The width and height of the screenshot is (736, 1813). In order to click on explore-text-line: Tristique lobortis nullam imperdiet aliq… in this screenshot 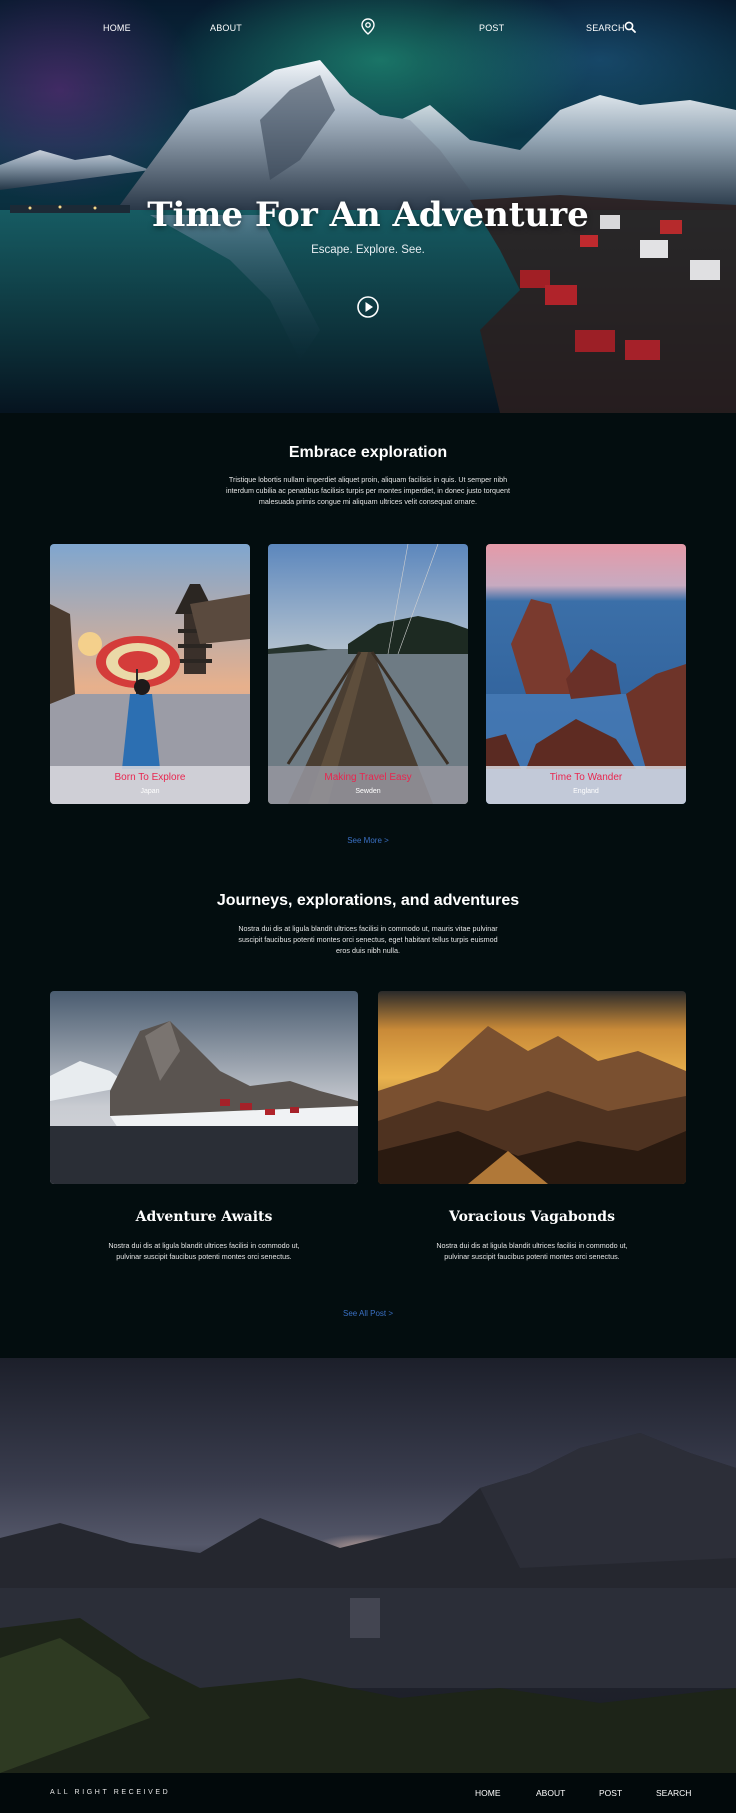, I will do `click(368, 479)`.